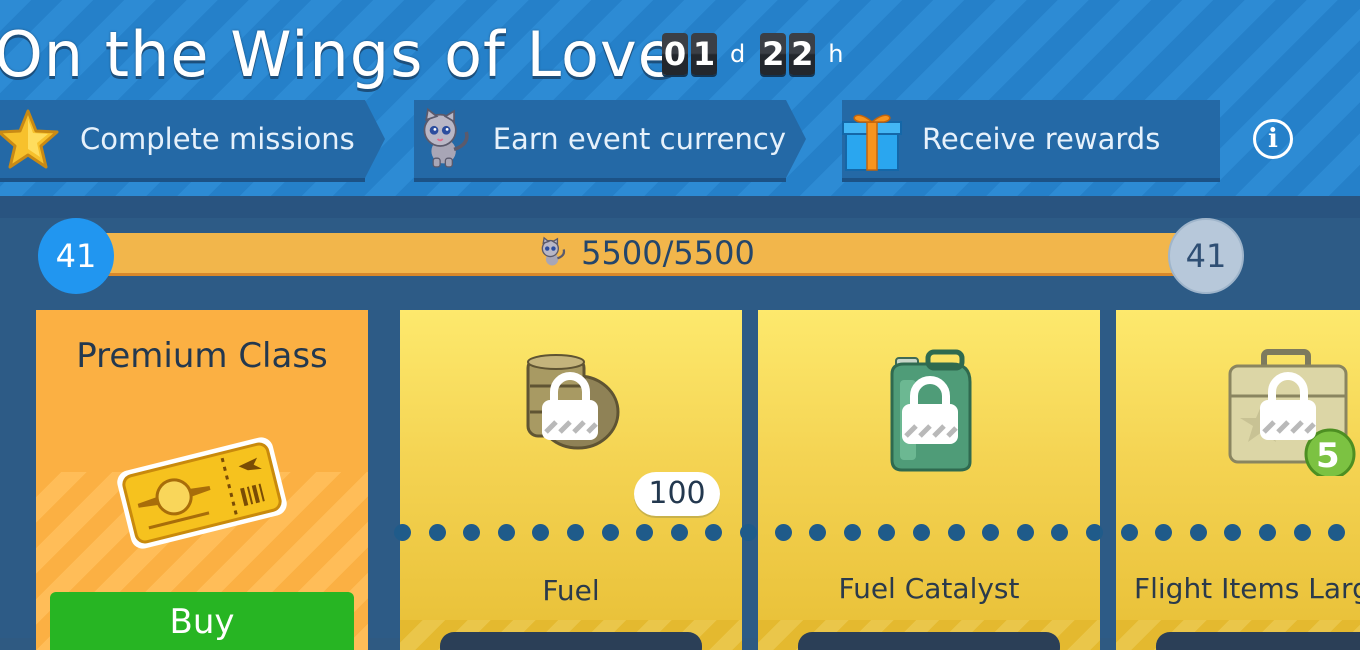 This screenshot has width=1360, height=650. I want to click on info-button: i, so click(1273, 139).